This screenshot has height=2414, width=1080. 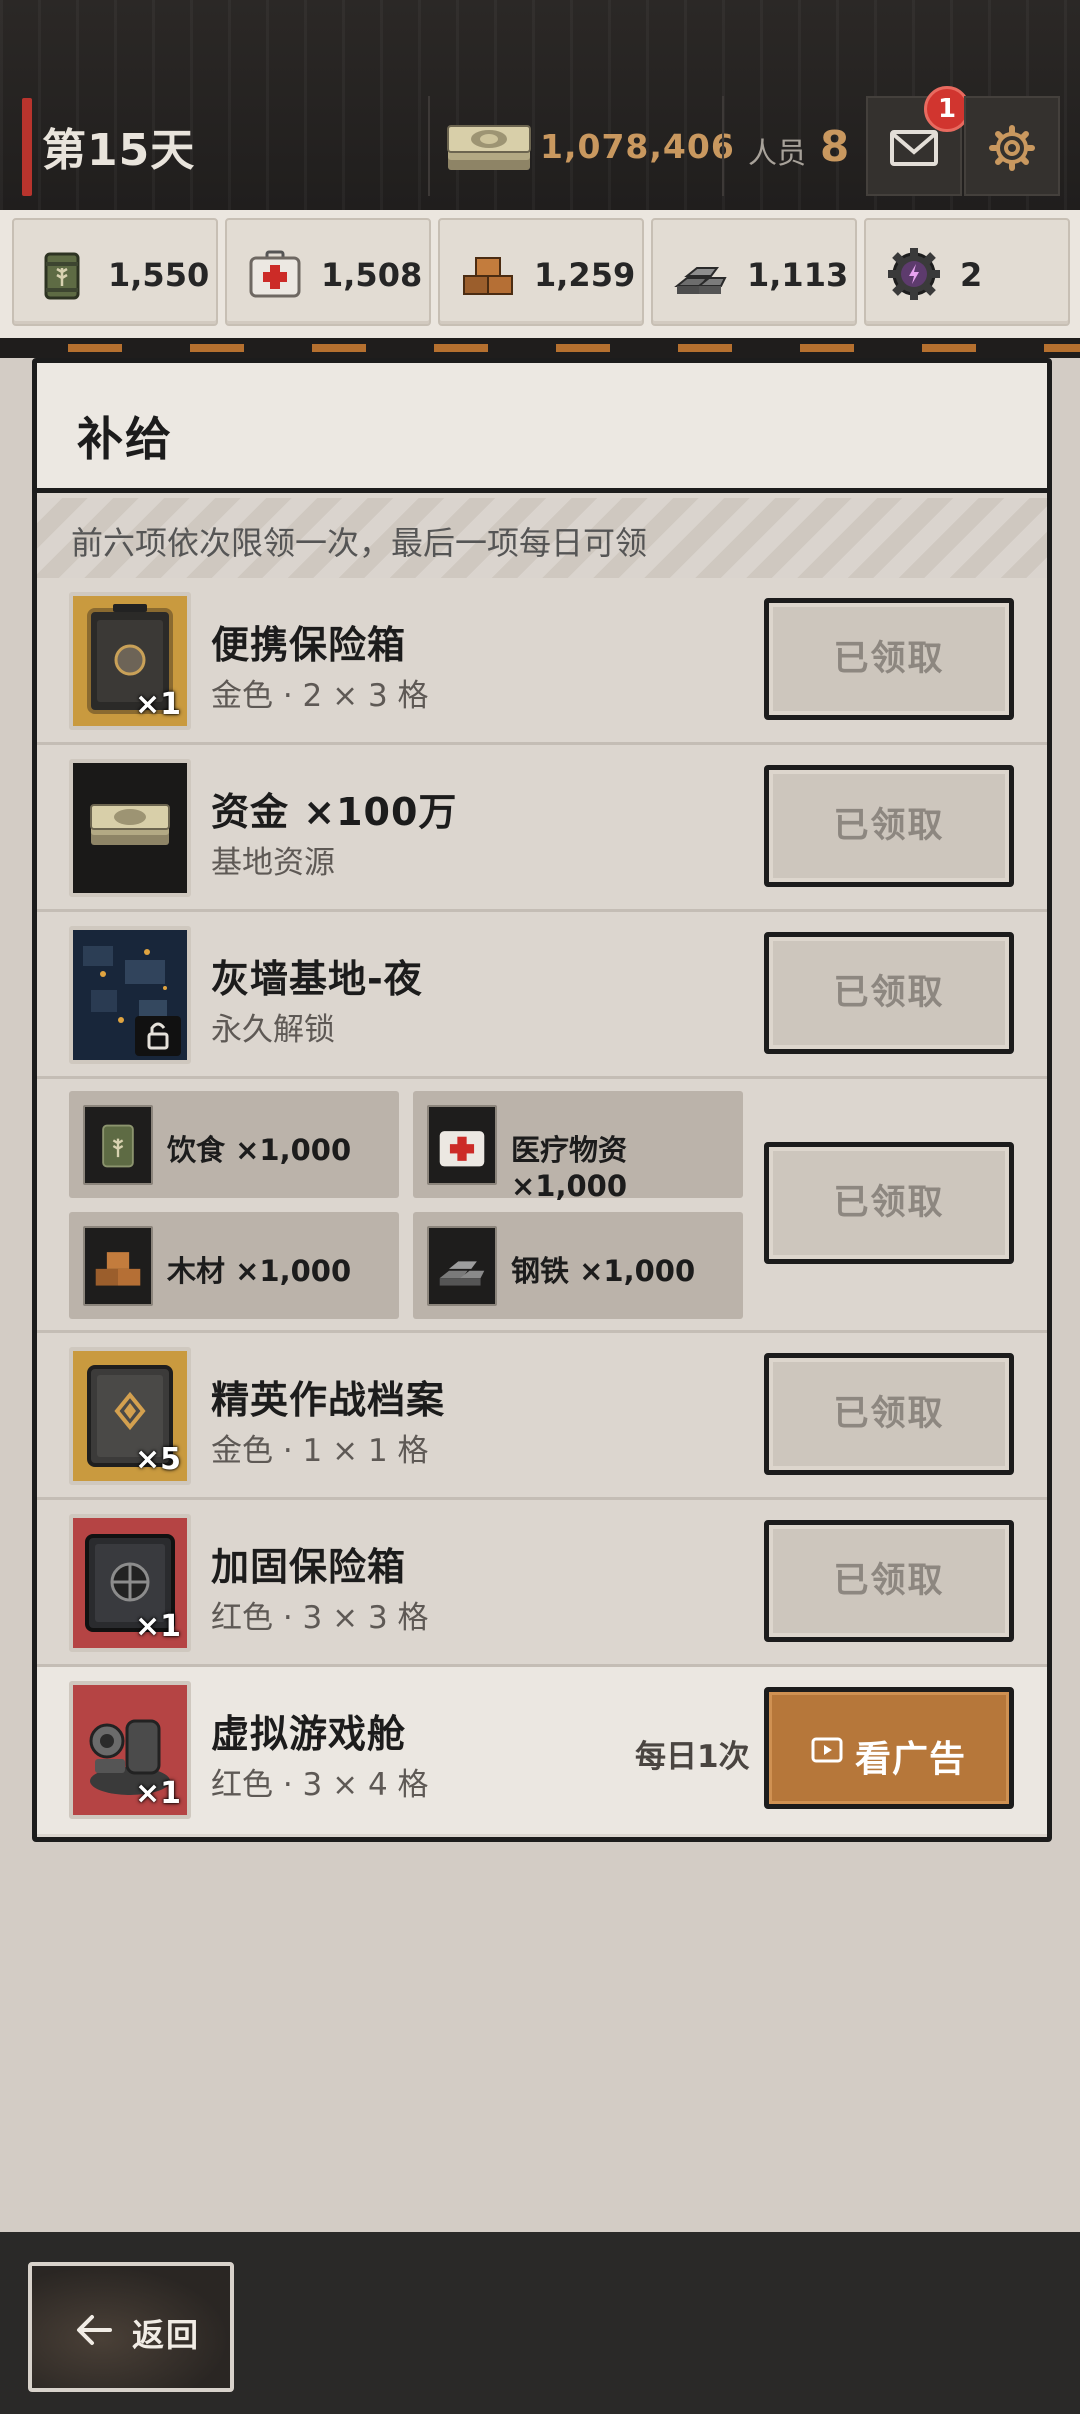 What do you see at coordinates (317, 979) in the screenshot?
I see `item-name: 灰墙基地-夜` at bounding box center [317, 979].